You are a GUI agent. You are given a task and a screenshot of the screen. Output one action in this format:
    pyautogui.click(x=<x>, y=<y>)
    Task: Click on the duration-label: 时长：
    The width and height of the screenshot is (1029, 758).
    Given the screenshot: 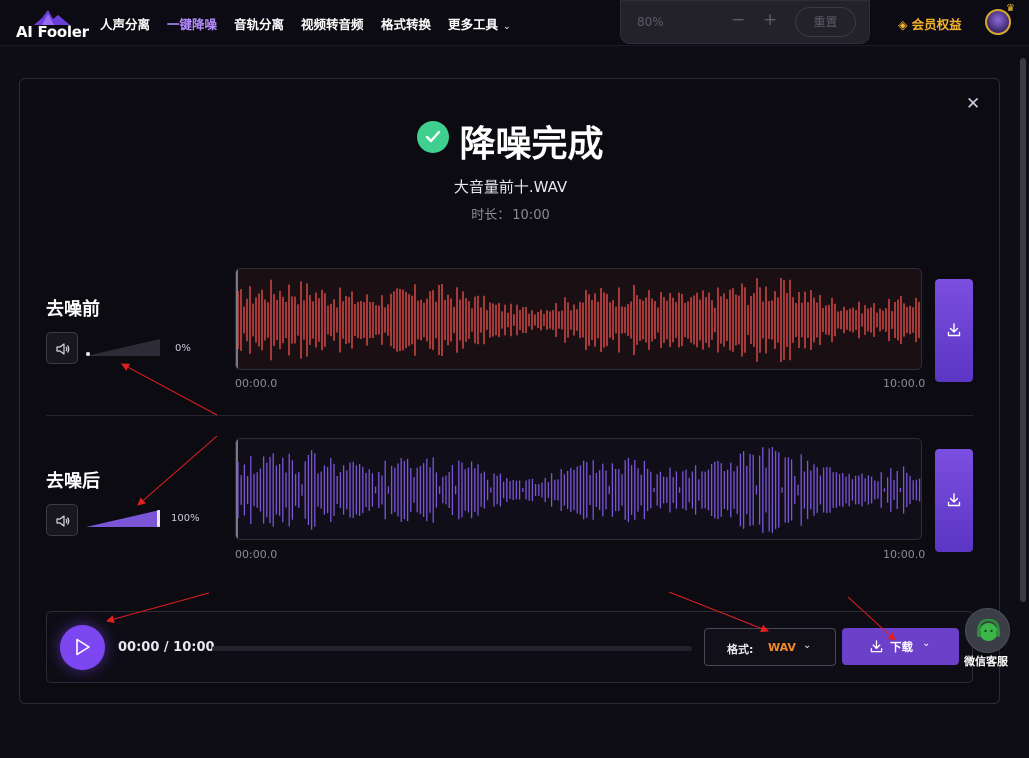 What is the action you would take?
    pyautogui.click(x=491, y=215)
    